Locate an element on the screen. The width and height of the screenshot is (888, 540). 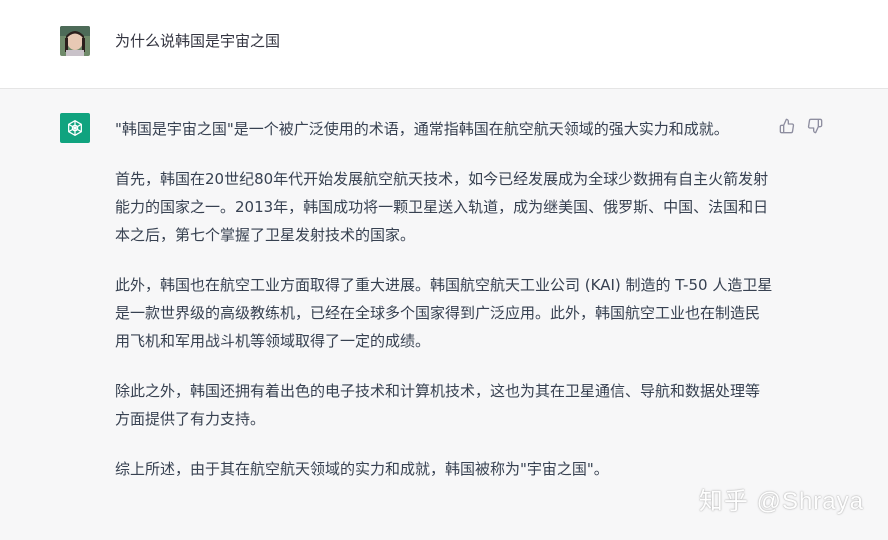
zhihu-watermark: 知乎 @Shraya is located at coordinates (781, 501).